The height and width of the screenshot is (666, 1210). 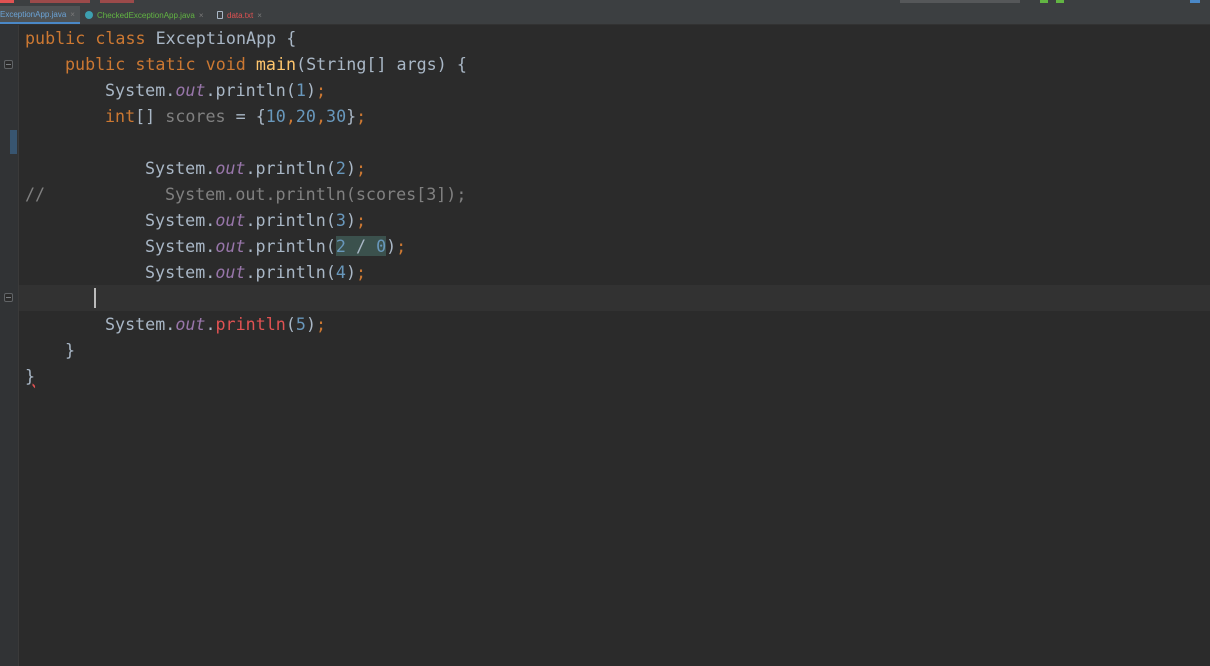 What do you see at coordinates (351, 116) in the screenshot?
I see `code-token: }` at bounding box center [351, 116].